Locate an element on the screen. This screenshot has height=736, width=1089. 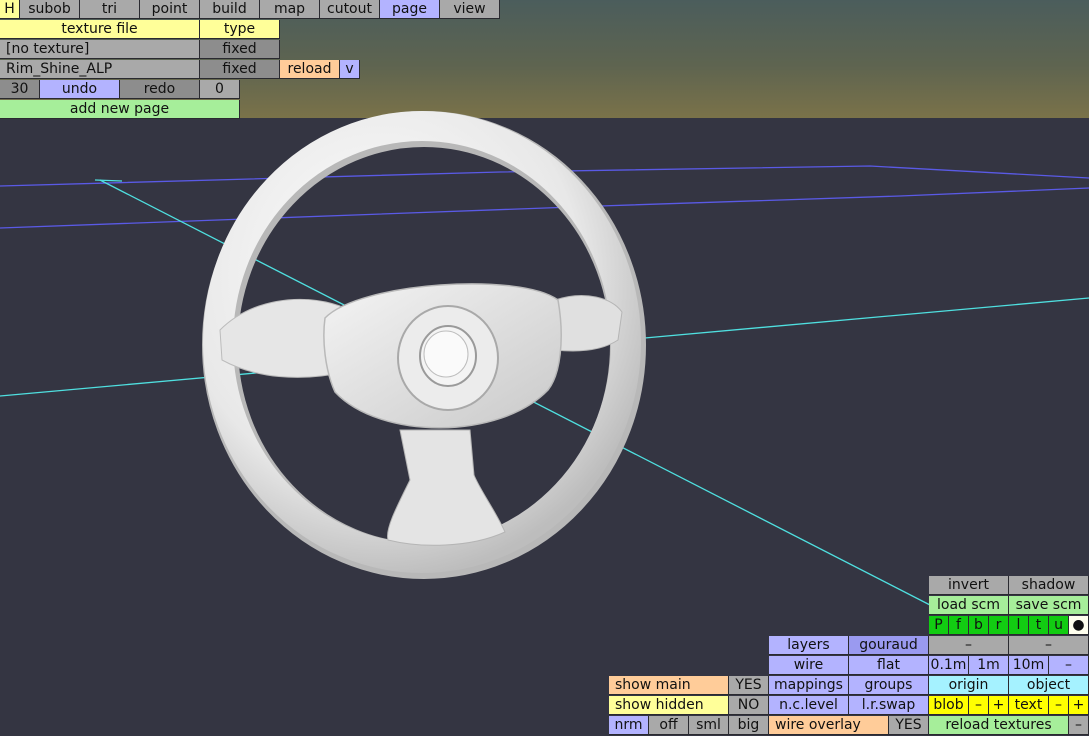
wire-overlay-toggle: YES is located at coordinates (909, 725).